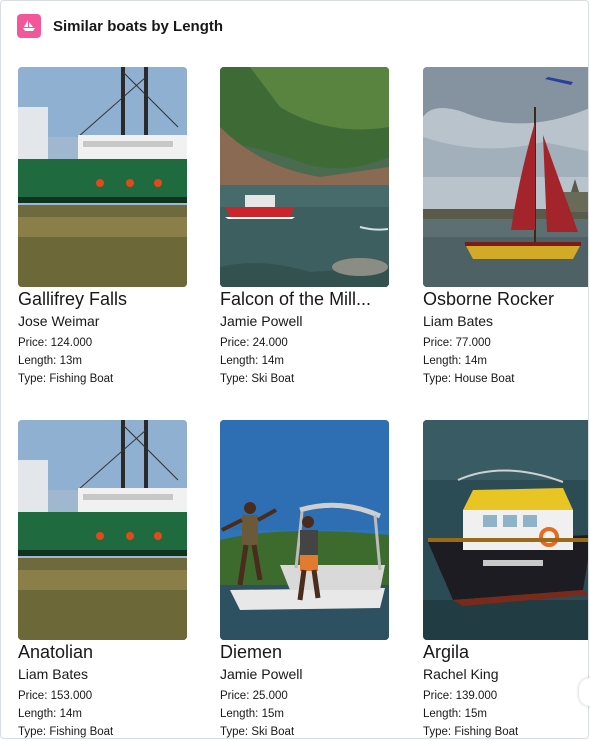  What do you see at coordinates (457, 343) in the screenshot?
I see `boat-price: Price: 77.000` at bounding box center [457, 343].